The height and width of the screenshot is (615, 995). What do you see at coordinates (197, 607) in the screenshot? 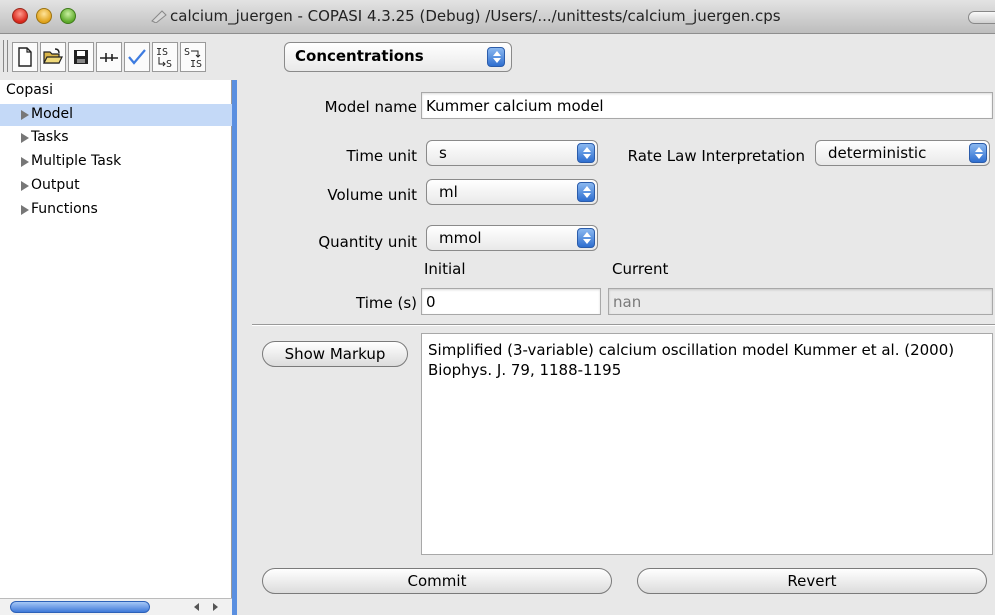
I see `scroll-left-icon` at bounding box center [197, 607].